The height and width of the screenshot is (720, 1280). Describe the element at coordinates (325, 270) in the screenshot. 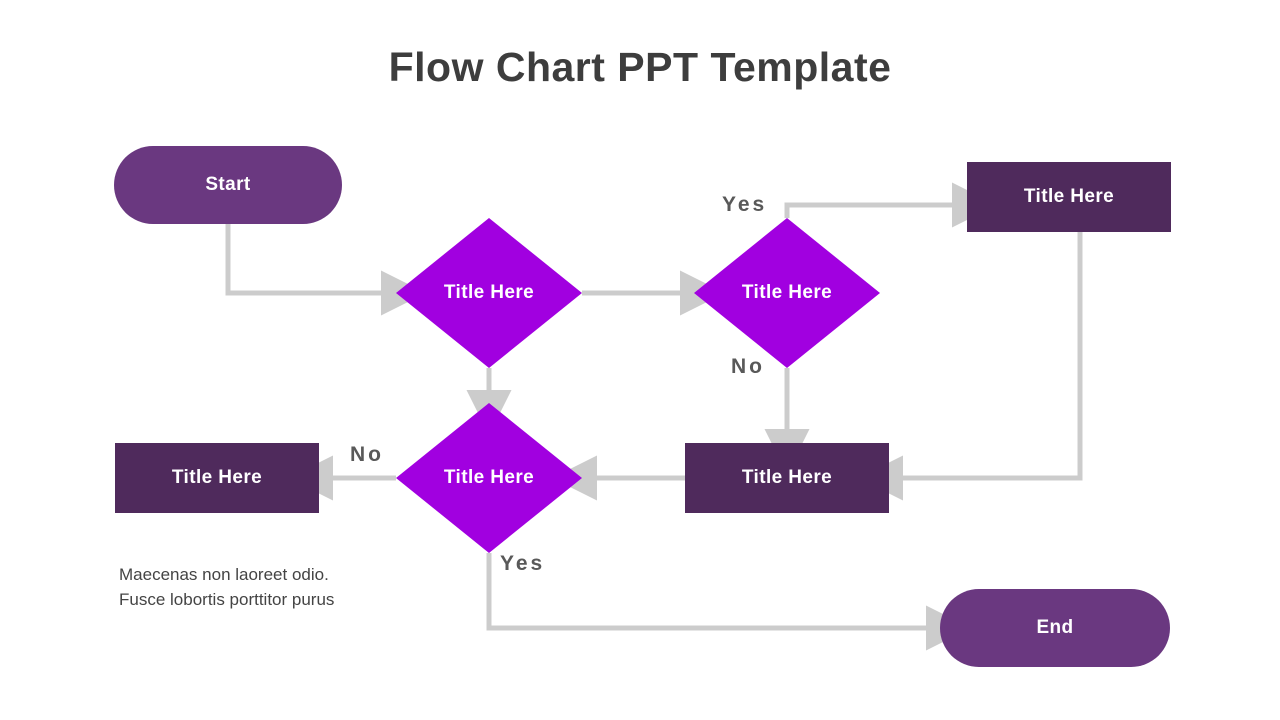

I see `edge-start-to-decision1` at that location.